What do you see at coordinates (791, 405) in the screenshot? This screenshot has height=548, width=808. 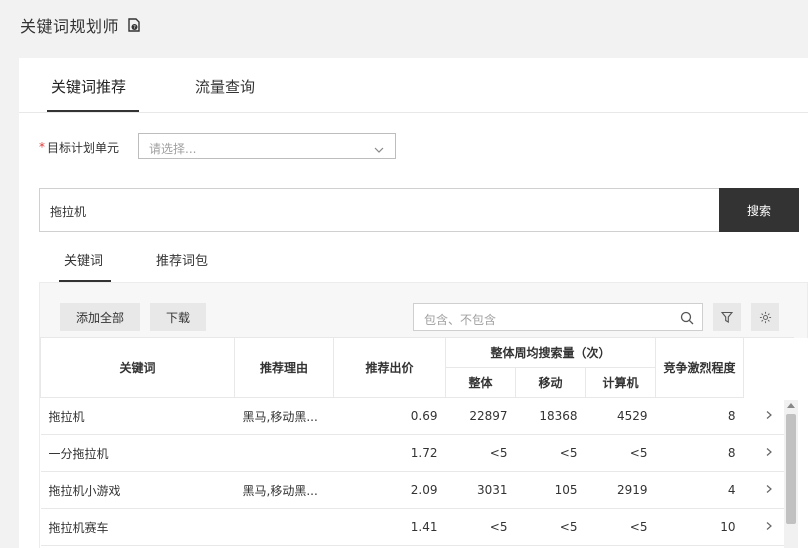 I see `scroll-up-arrow-icon` at bounding box center [791, 405].